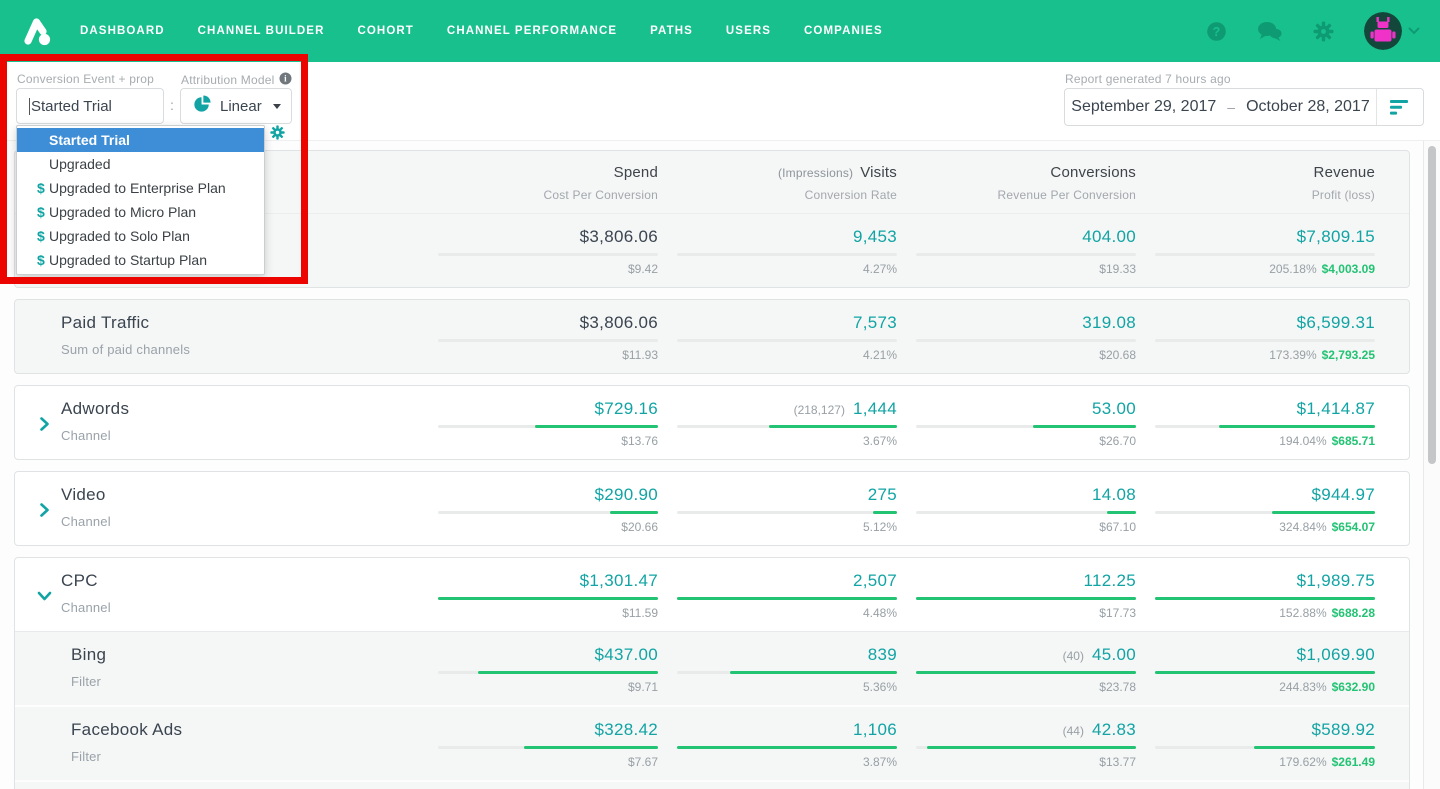 This screenshot has height=789, width=1440. What do you see at coordinates (1114, 408) in the screenshot?
I see `conversions-value: 53.00` at bounding box center [1114, 408].